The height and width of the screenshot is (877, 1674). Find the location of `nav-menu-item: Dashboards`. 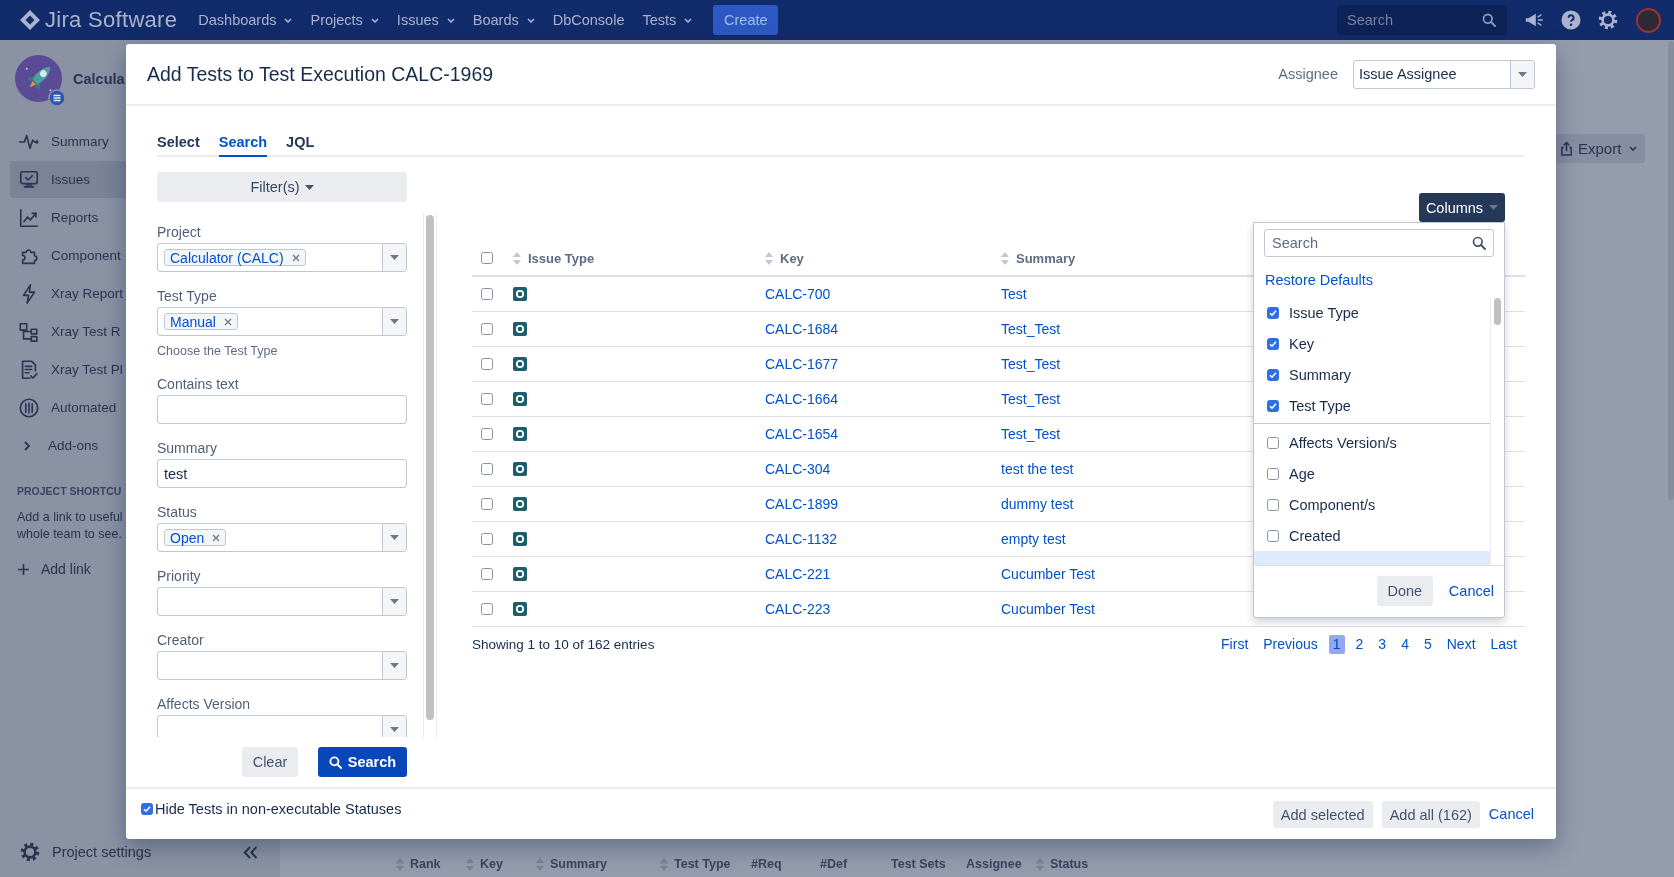

nav-menu-item: Dashboards is located at coordinates (245, 20).